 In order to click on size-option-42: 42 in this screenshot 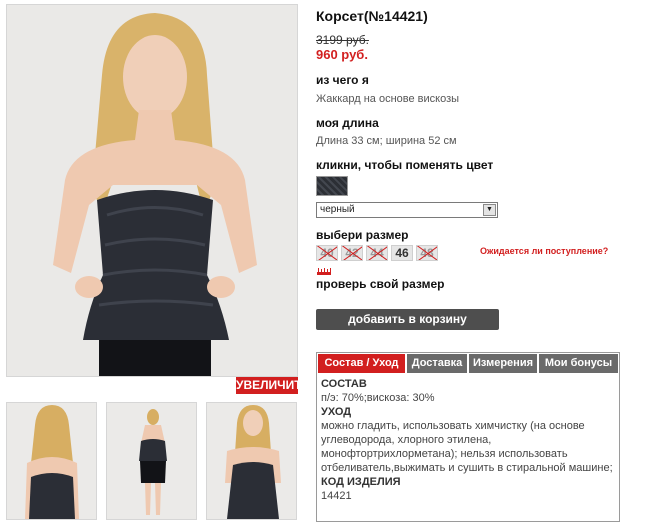, I will do `click(352, 253)`.